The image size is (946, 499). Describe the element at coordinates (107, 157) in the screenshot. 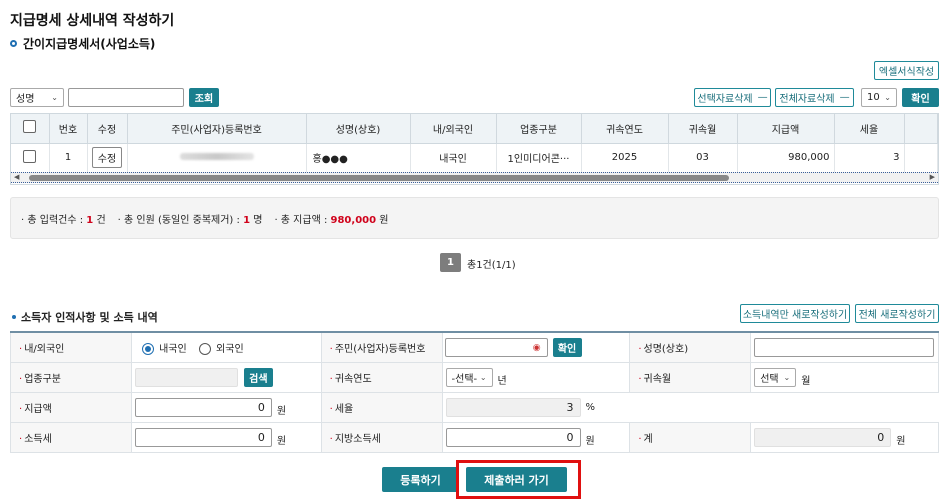

I see `row-edit-button: 수정` at that location.